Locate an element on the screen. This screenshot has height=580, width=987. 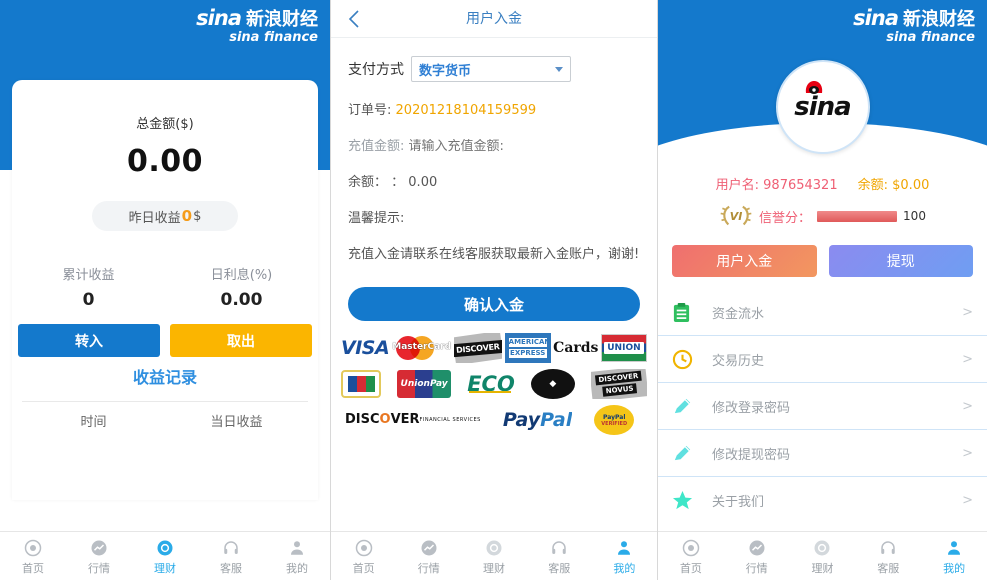
tip-text: 充值入金请联系在线客服获取最新入金账户，谢谢! is located at coordinates (494, 254).